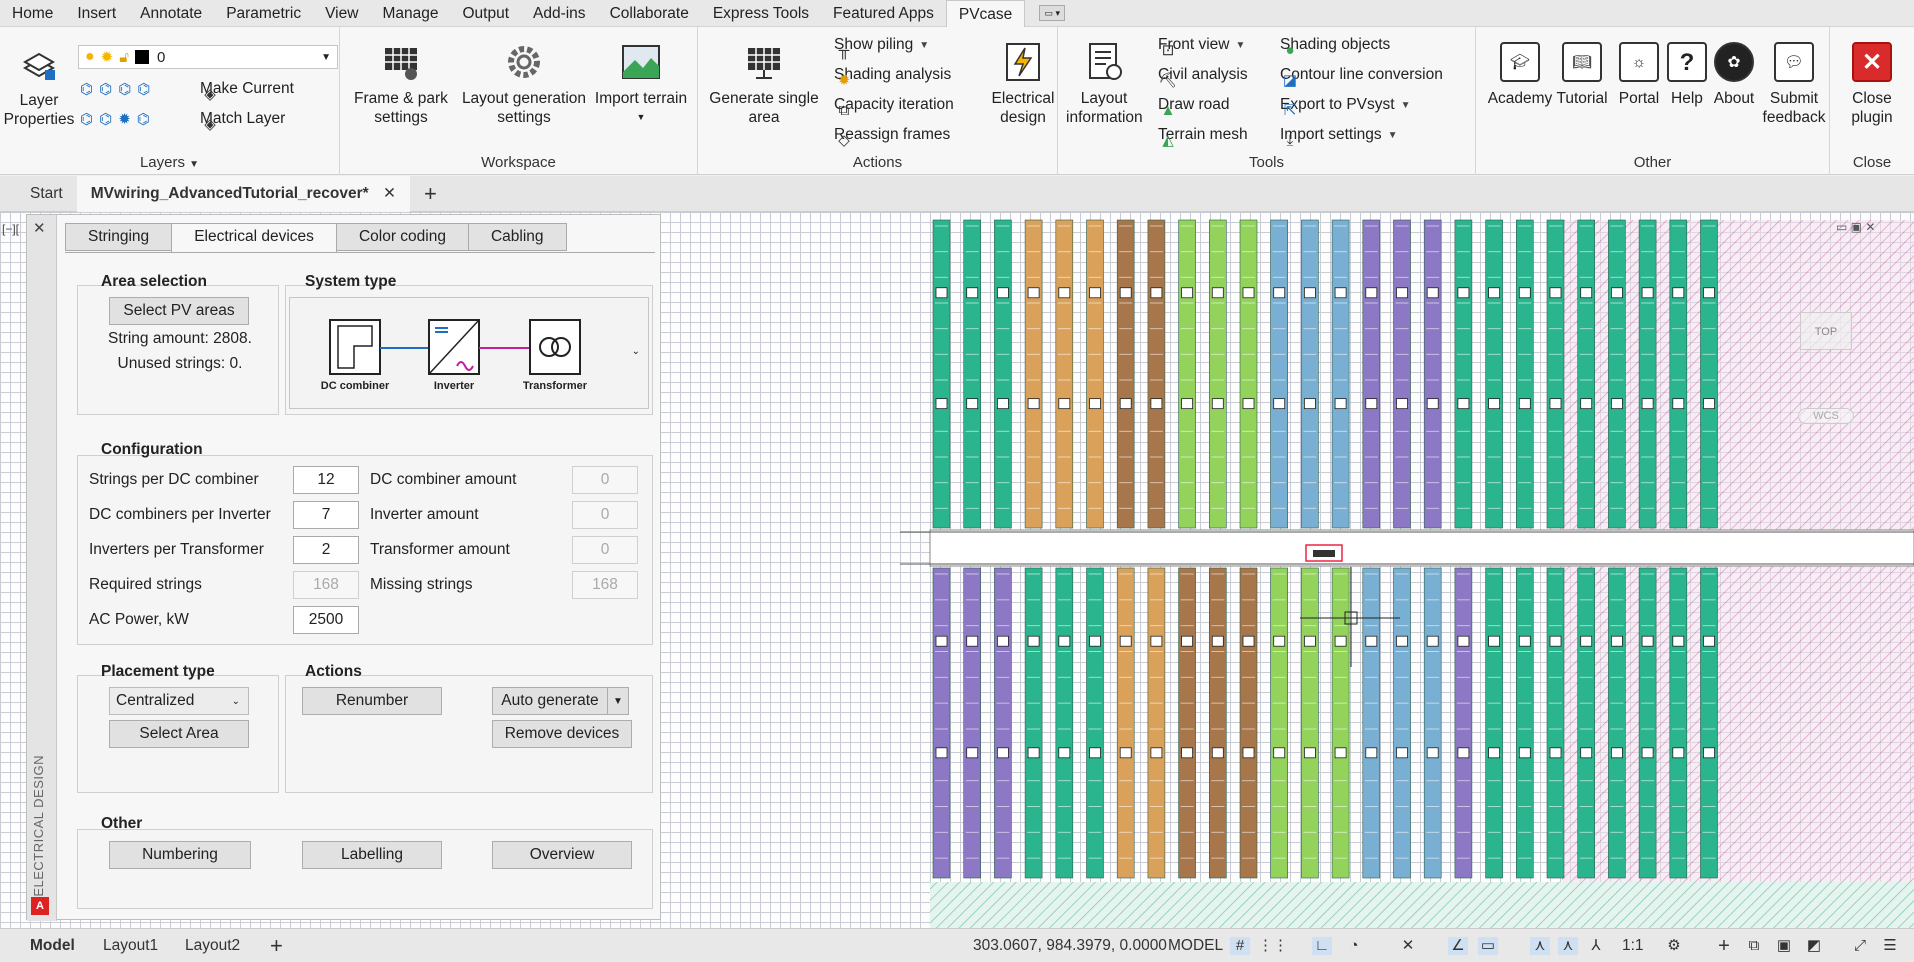 The height and width of the screenshot is (962, 1914). Describe the element at coordinates (1240, 946) in the screenshot. I see `grid-icon: #` at that location.